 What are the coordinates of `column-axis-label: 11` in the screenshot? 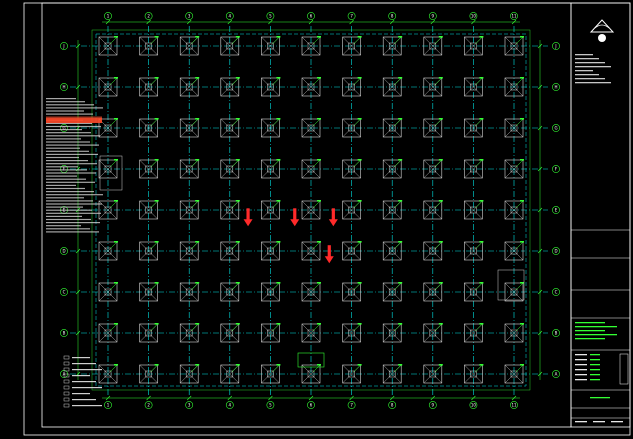 It's located at (514, 15).